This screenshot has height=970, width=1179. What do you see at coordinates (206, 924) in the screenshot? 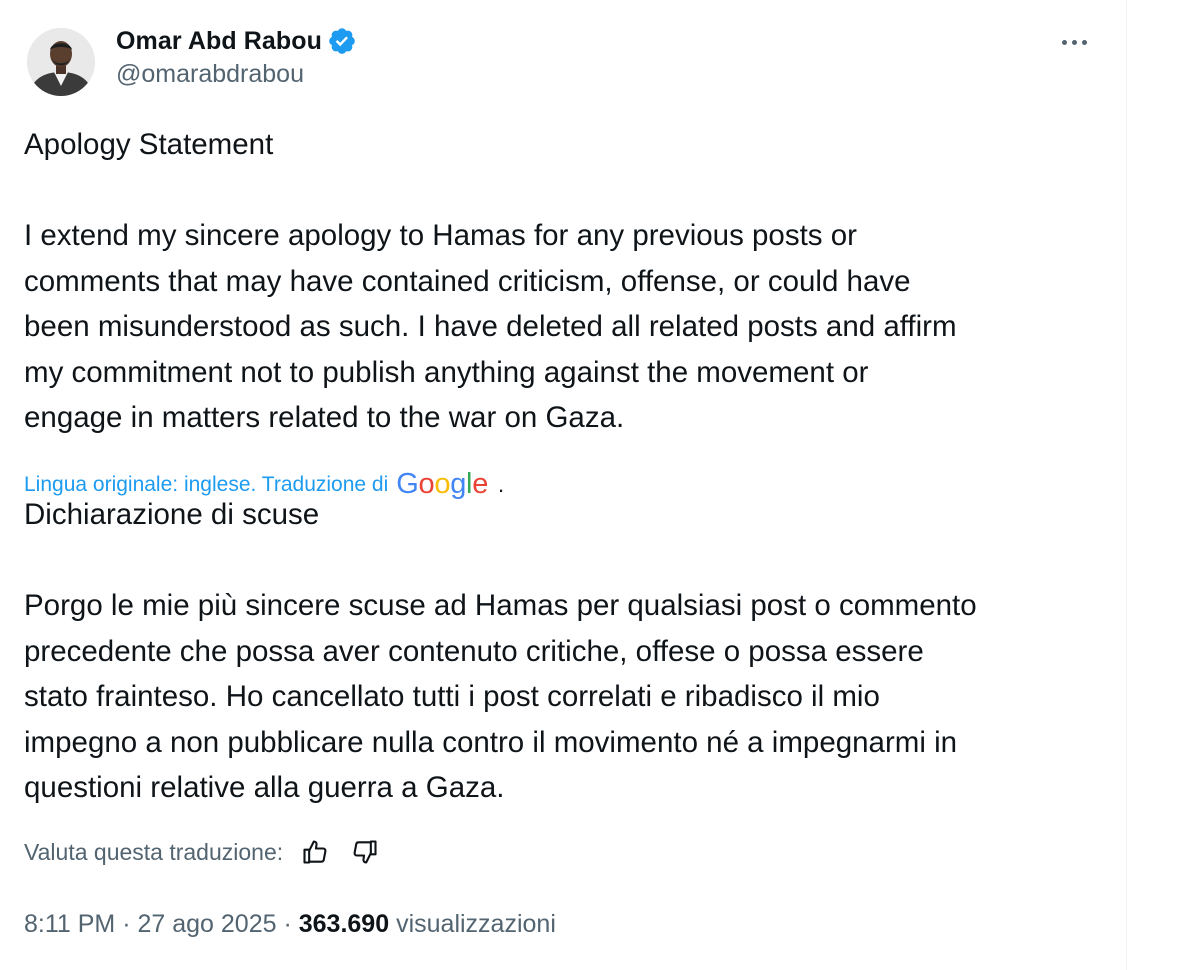
I see `tweet-date: 27 ago 2025` at bounding box center [206, 924].